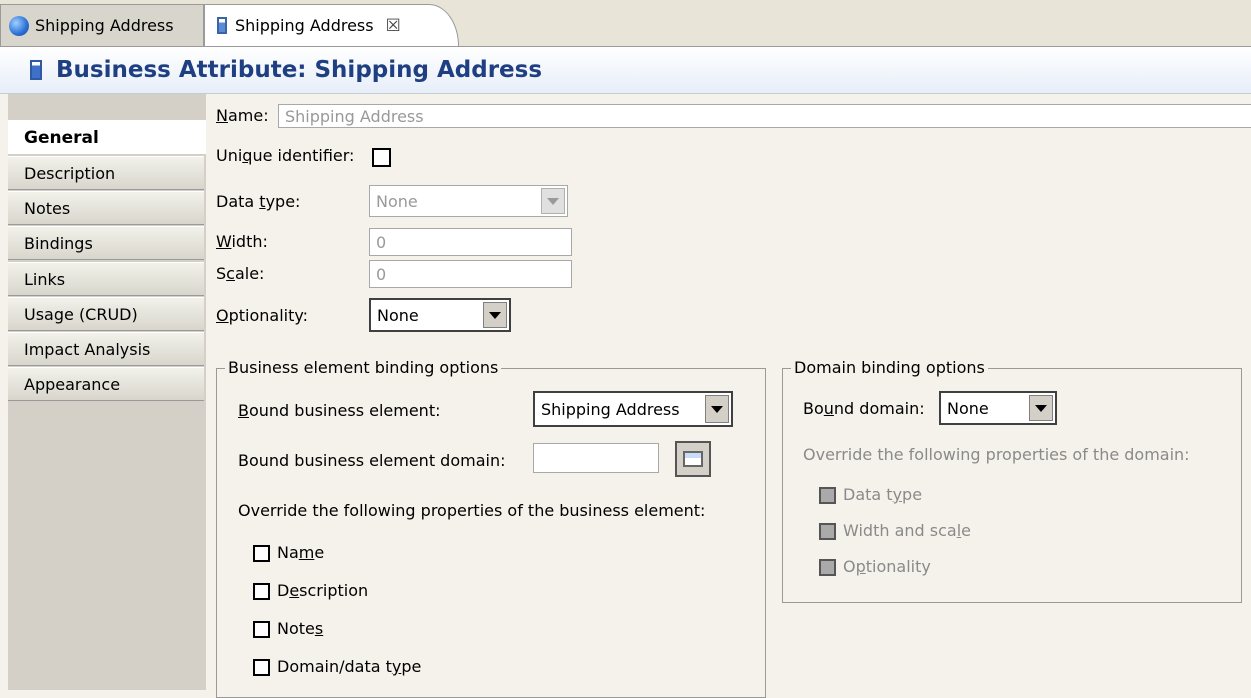  What do you see at coordinates (106, 243) in the screenshot?
I see `sidebar-item-bindings: Bindings` at bounding box center [106, 243].